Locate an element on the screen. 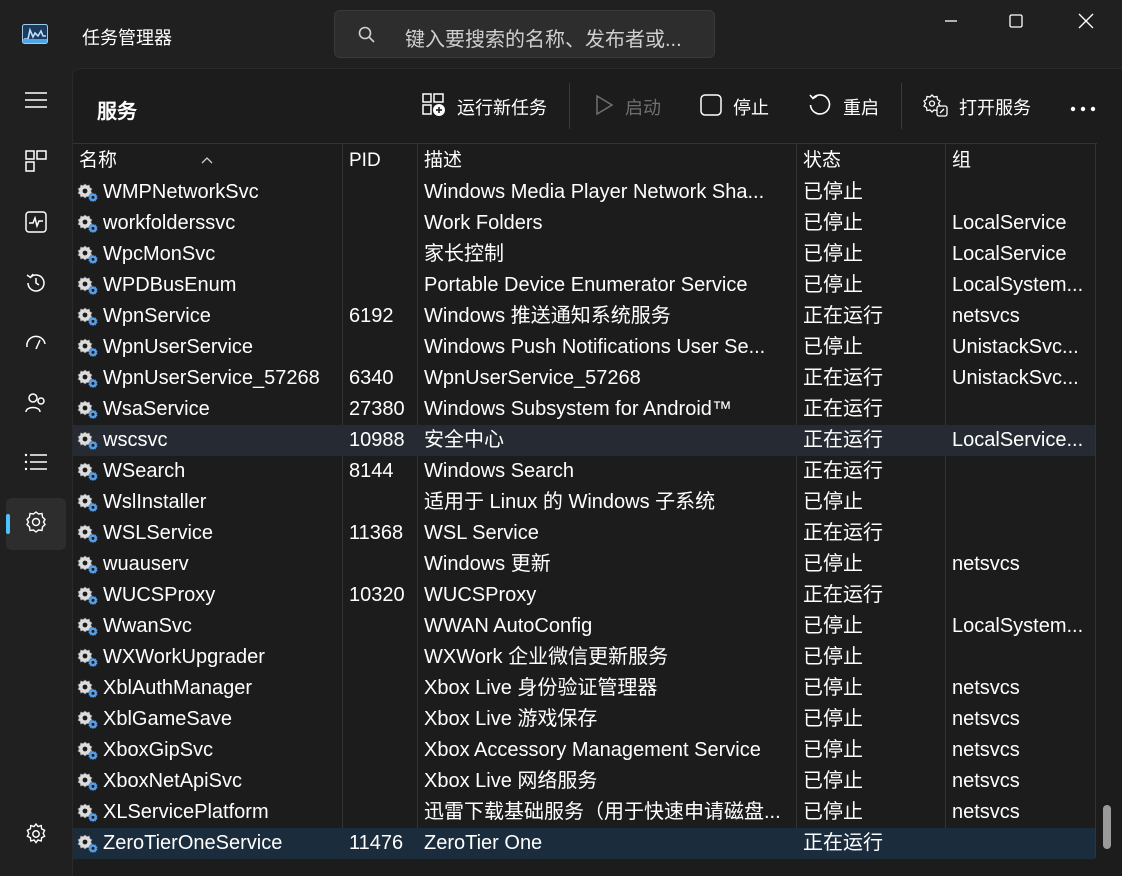  service-description: Windows 更新 is located at coordinates (487, 564).